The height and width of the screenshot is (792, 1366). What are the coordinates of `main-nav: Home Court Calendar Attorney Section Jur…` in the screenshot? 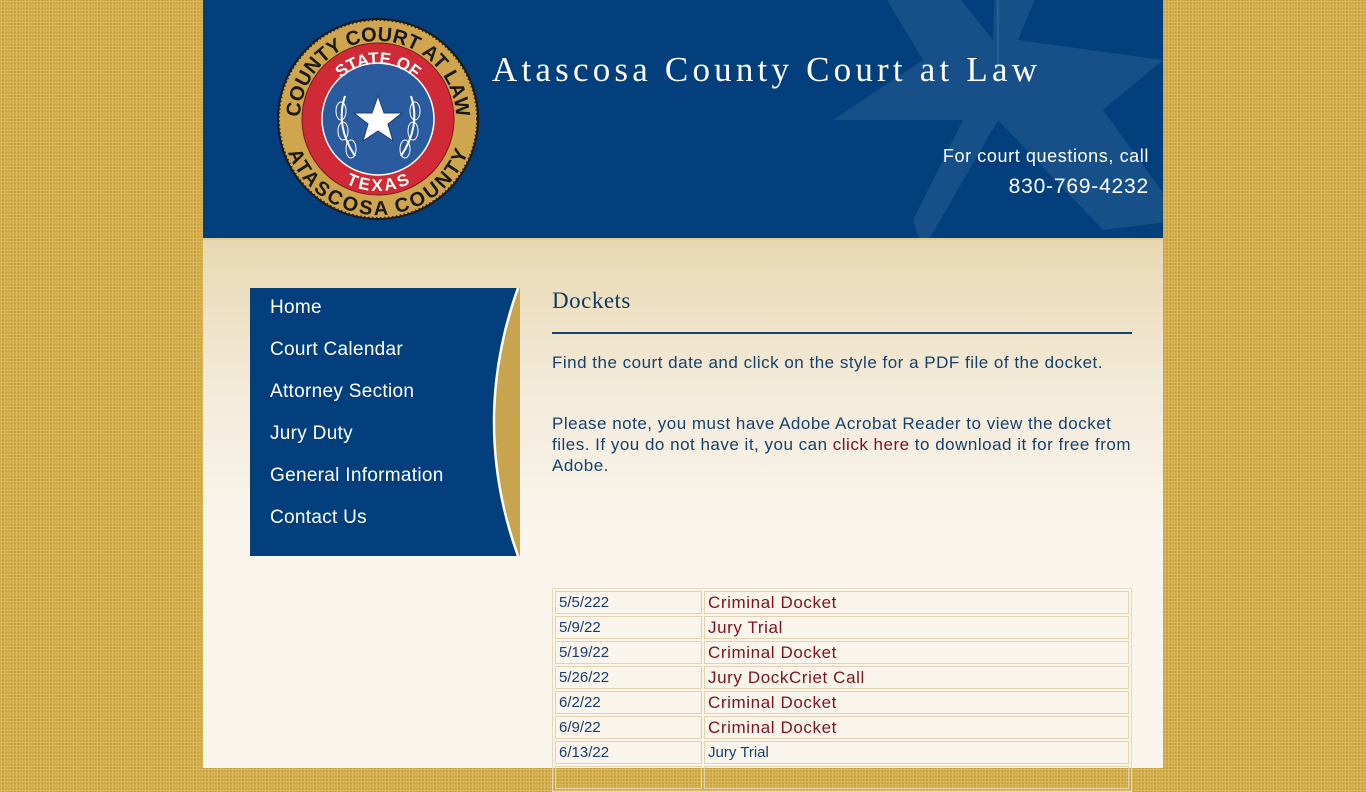 It's located at (385, 422).